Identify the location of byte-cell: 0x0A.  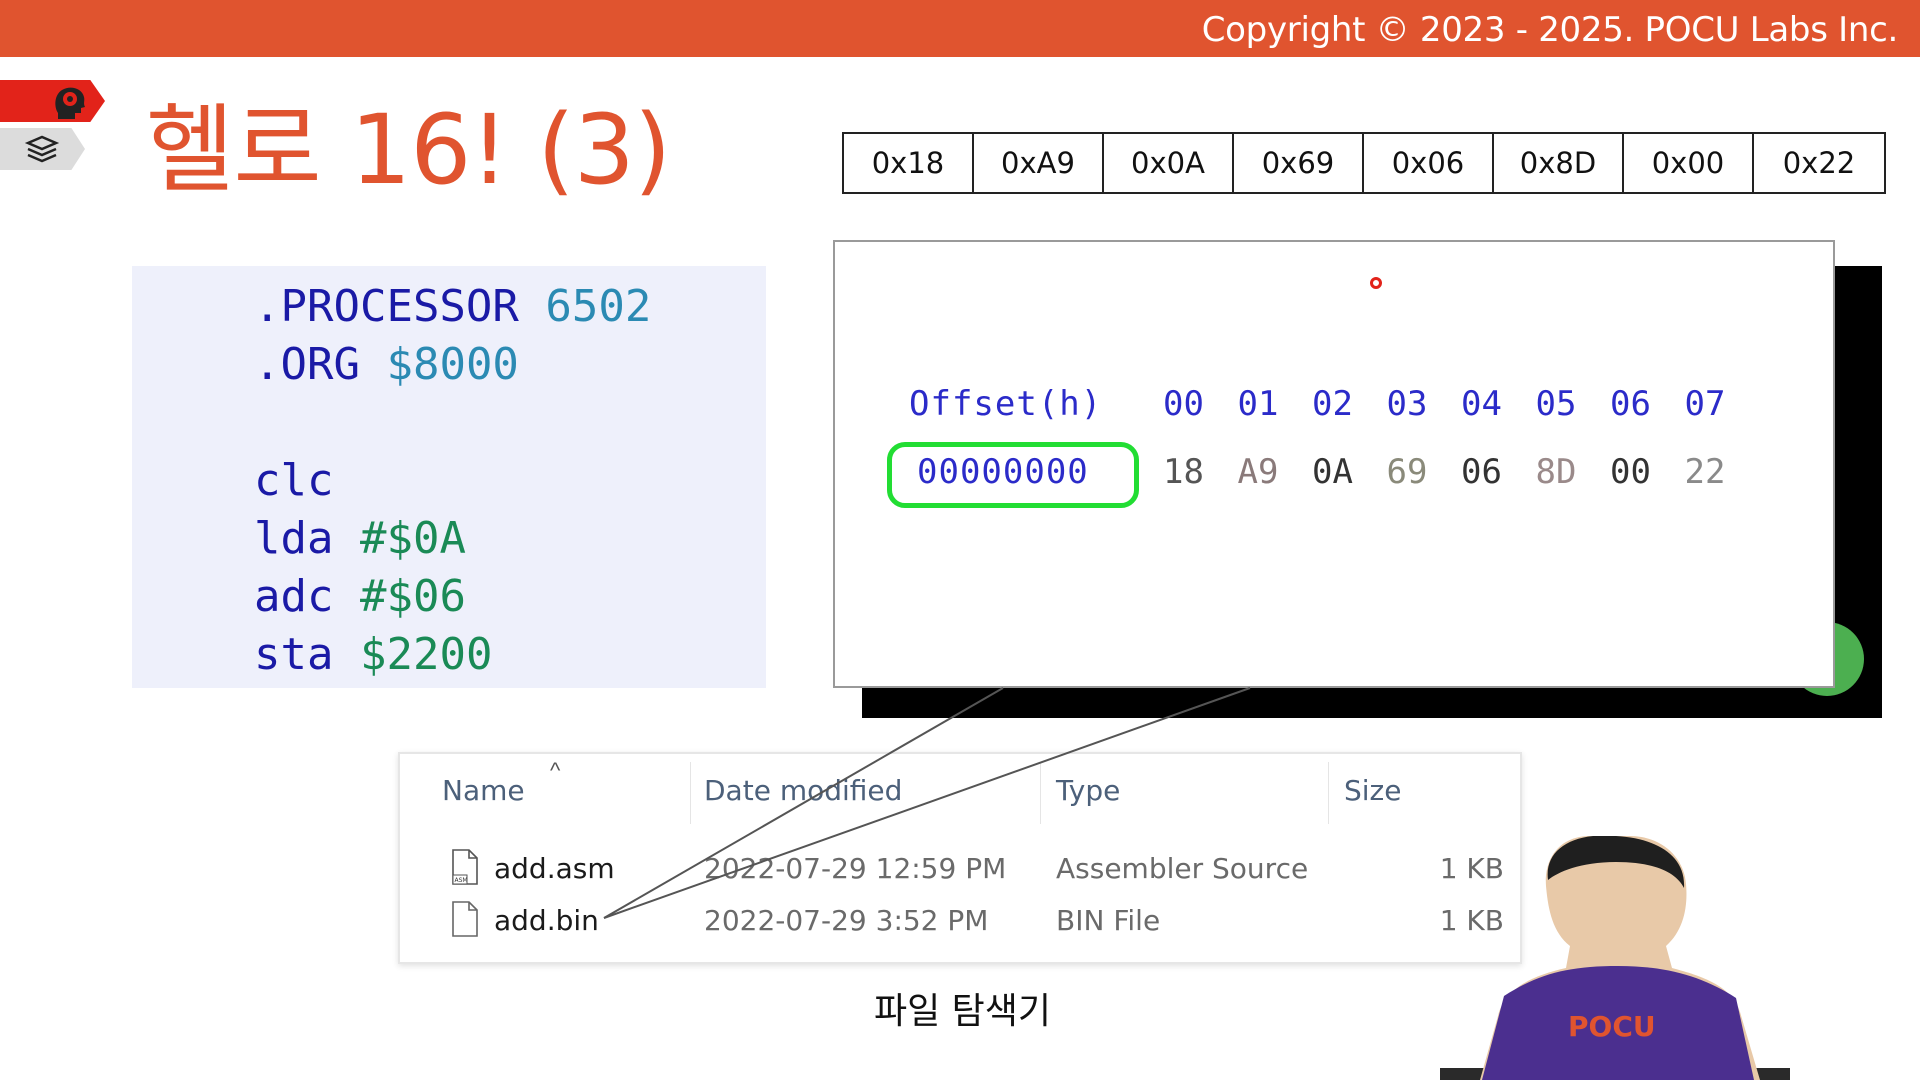
(1169, 163).